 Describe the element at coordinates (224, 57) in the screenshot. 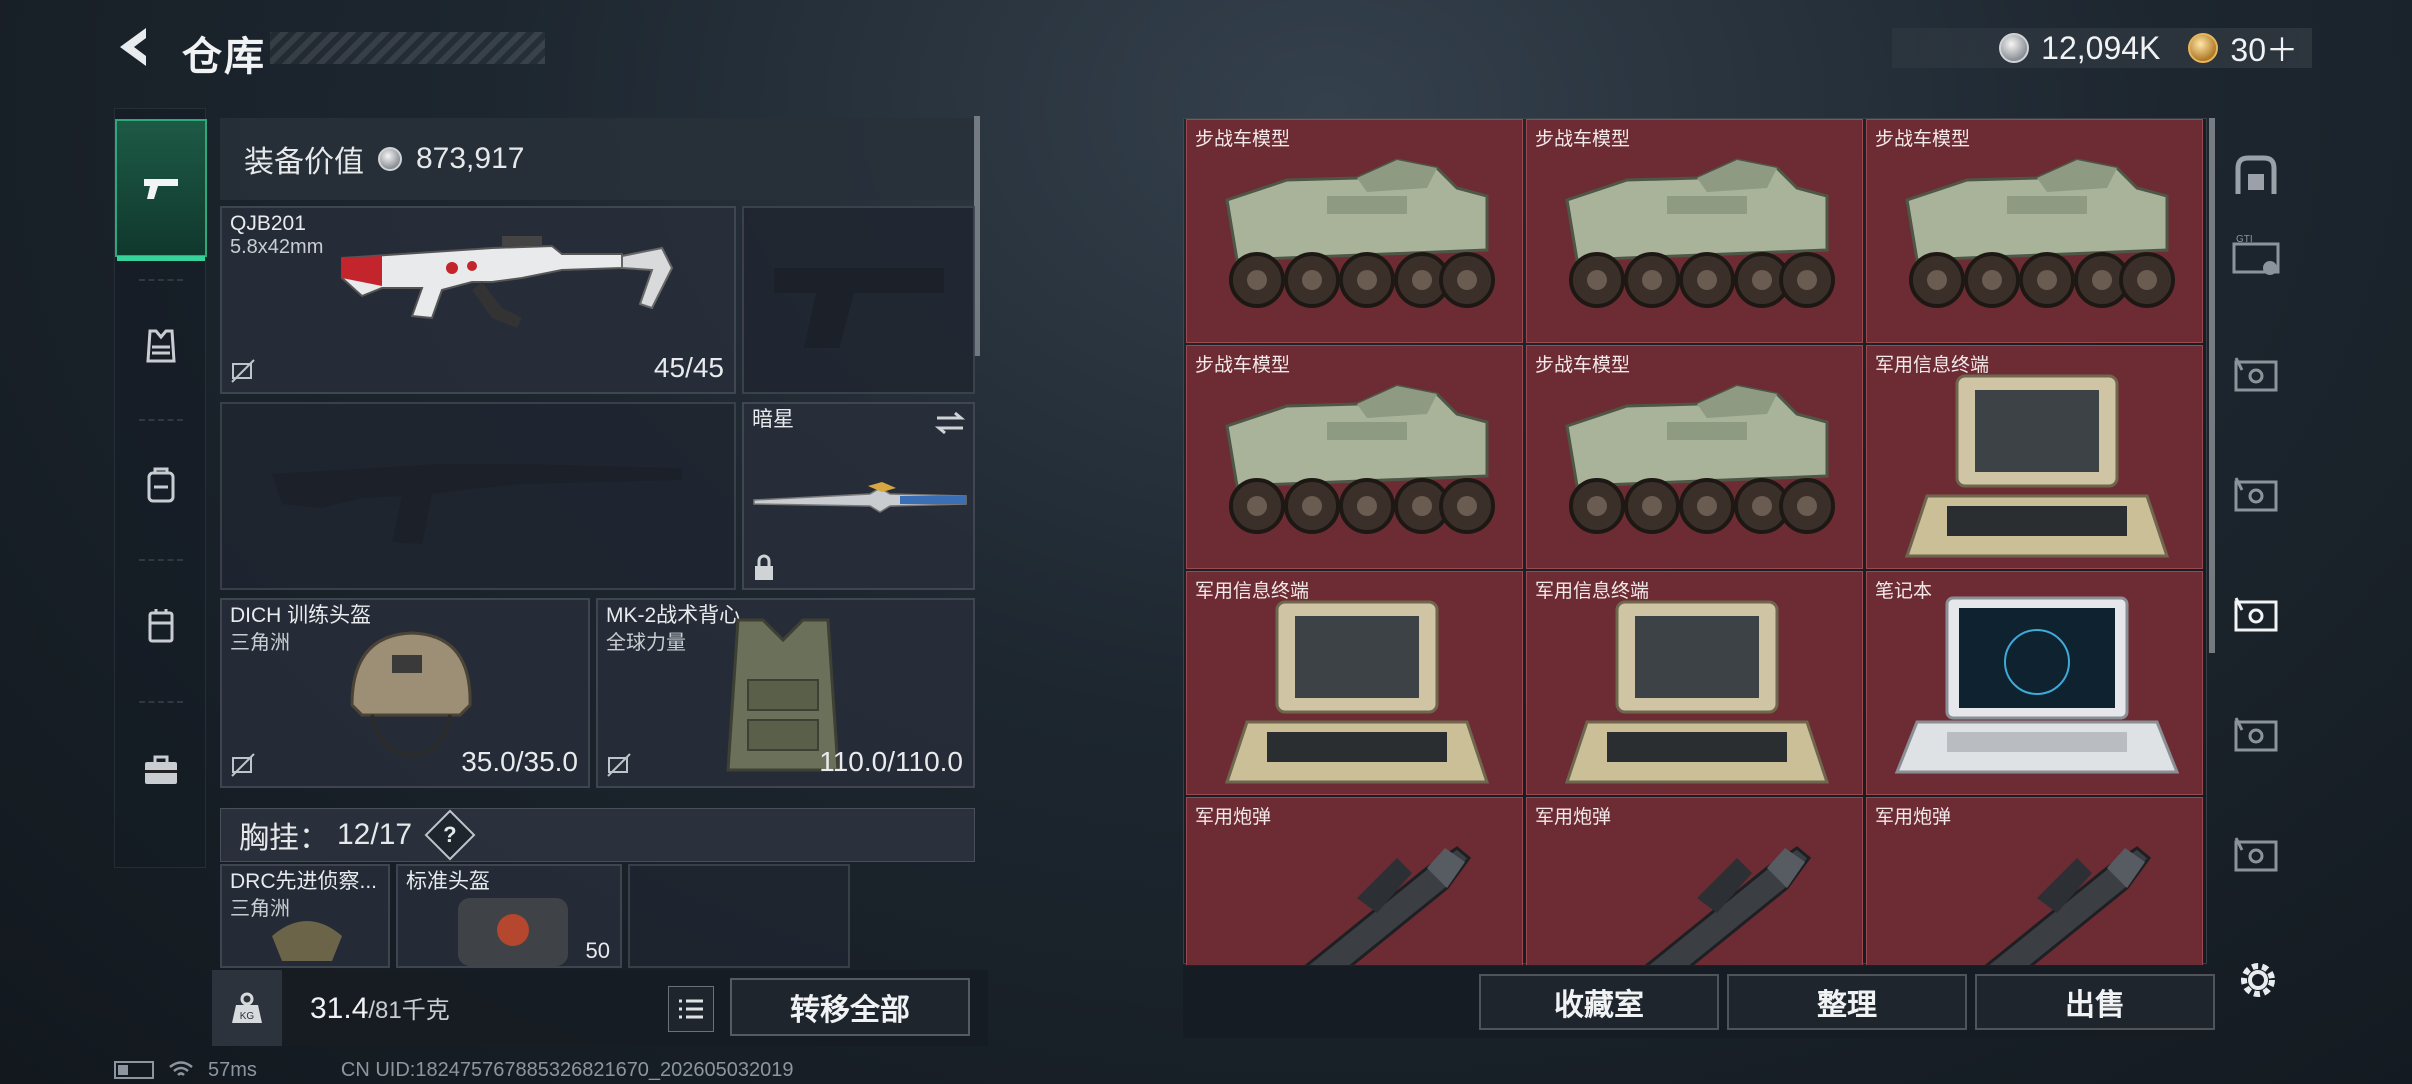

I see `page-title: 仓库` at that location.